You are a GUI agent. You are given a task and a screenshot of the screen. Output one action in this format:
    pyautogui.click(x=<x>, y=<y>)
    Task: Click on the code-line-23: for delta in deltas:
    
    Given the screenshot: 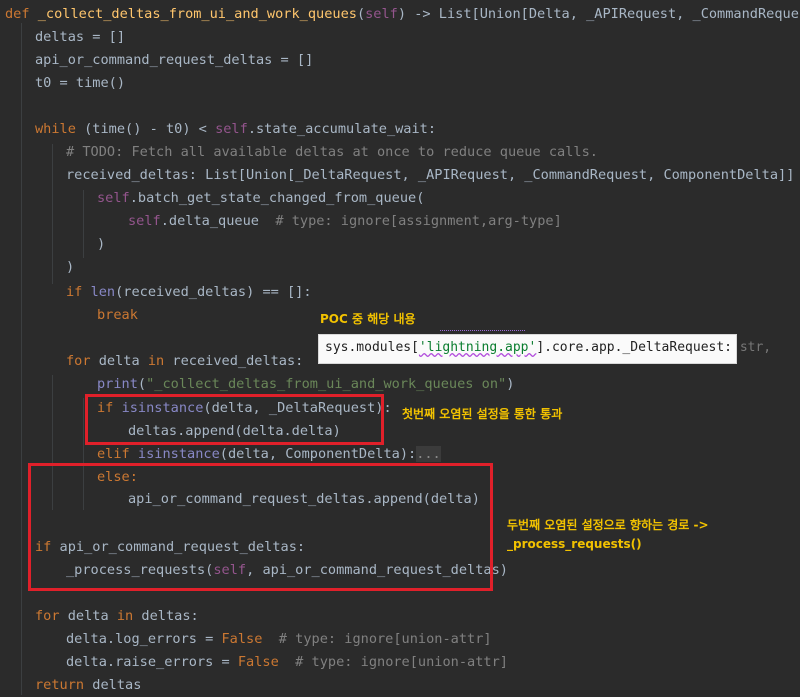 What is the action you would take?
    pyautogui.click(x=117, y=616)
    